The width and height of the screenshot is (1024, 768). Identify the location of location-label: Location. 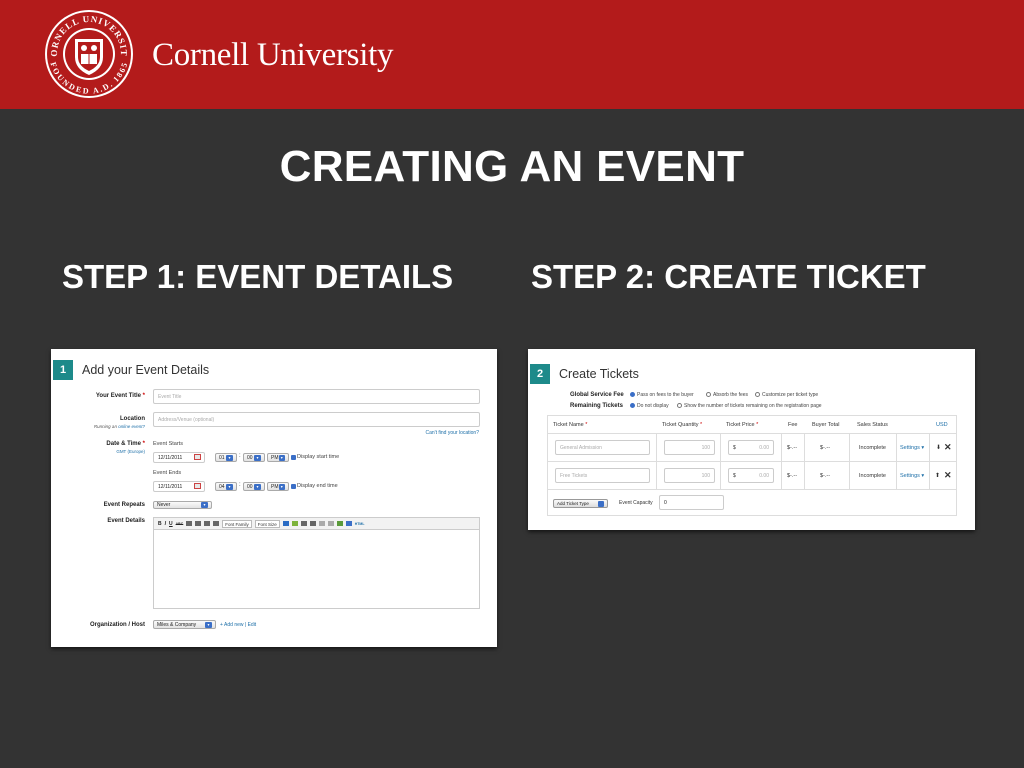
(132, 419).